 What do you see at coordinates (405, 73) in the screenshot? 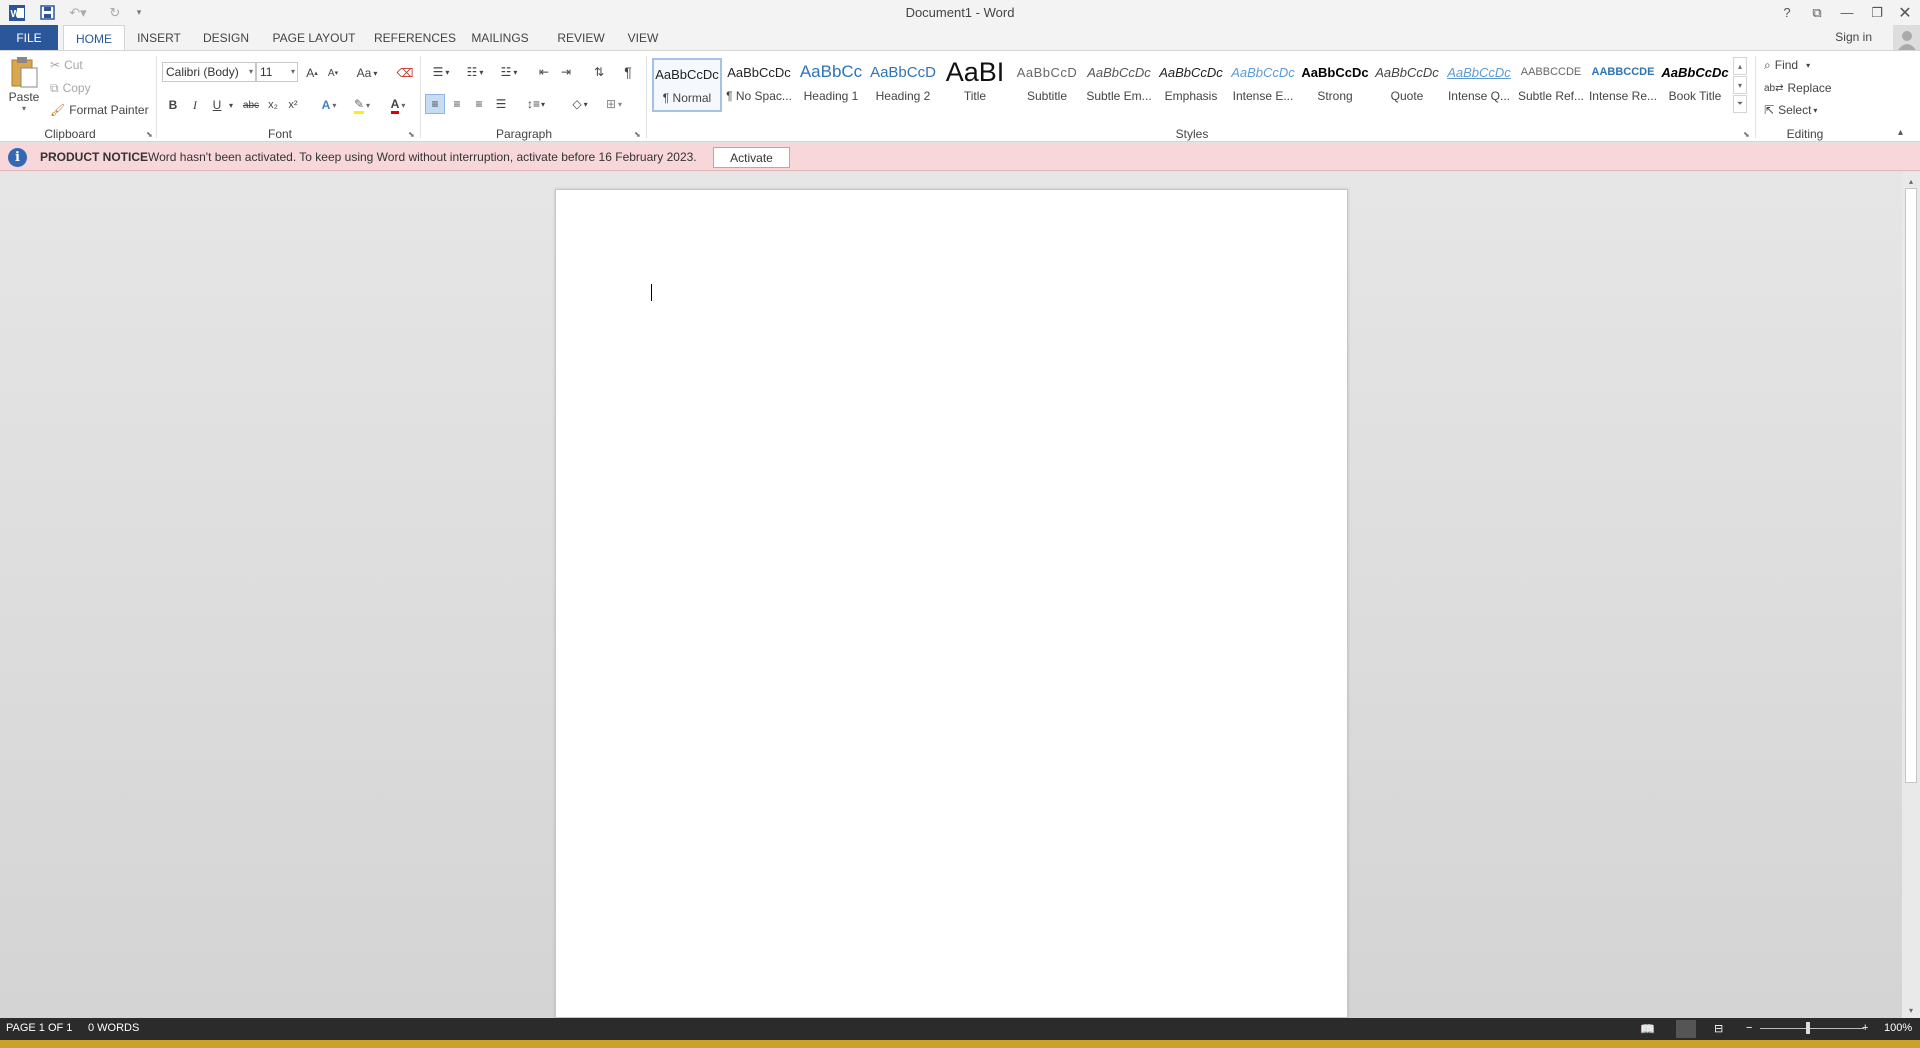
I see `clear-formatting-icon: ⌫` at bounding box center [405, 73].